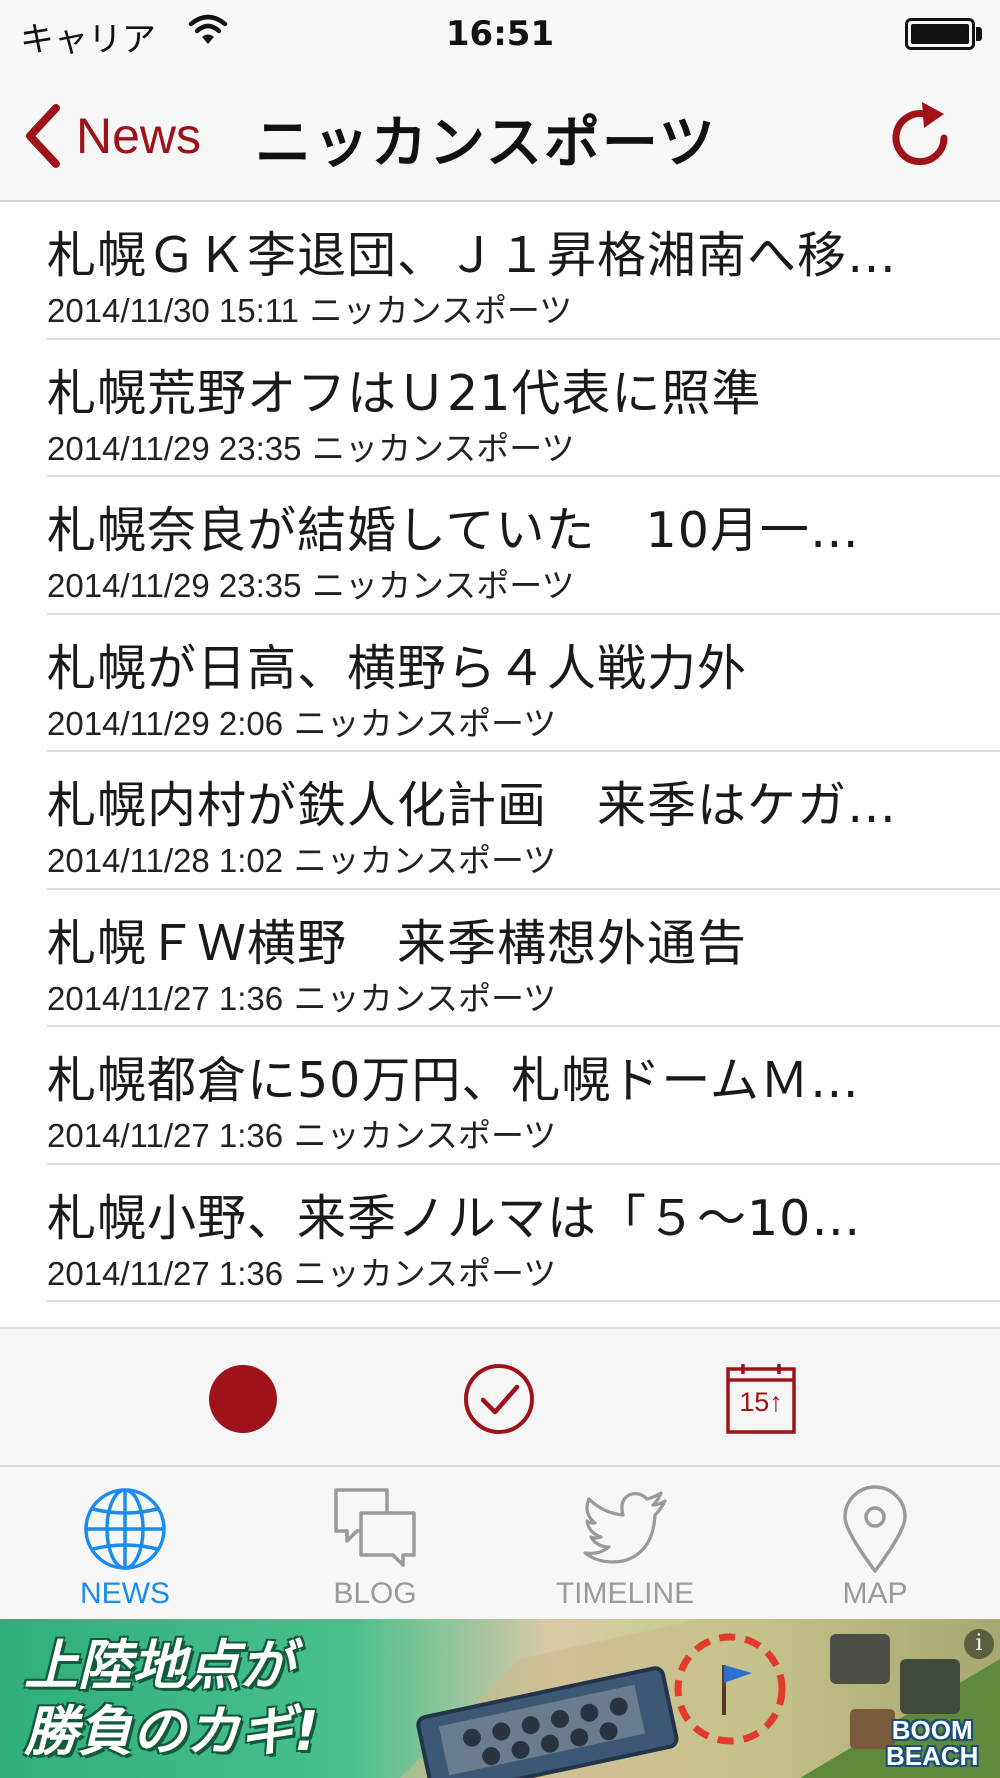  I want to click on article-meta: 2014/11/30 15:11 ニッカンスポーツ, so click(309, 308).